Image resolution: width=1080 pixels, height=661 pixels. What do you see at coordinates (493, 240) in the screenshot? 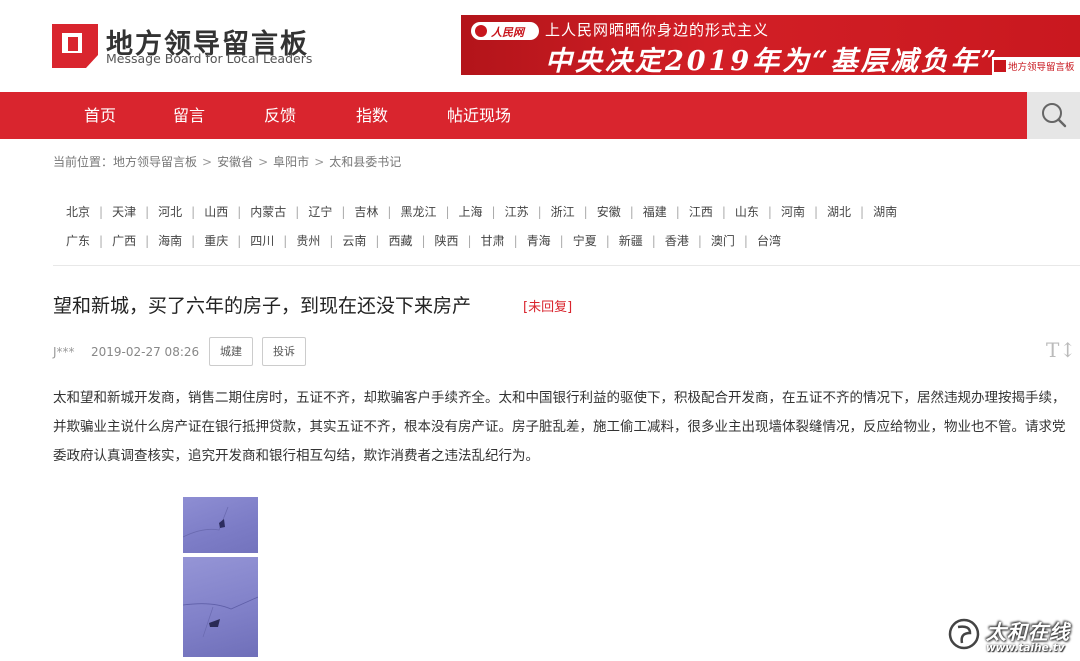
I see `province-link: 甘肃` at bounding box center [493, 240].